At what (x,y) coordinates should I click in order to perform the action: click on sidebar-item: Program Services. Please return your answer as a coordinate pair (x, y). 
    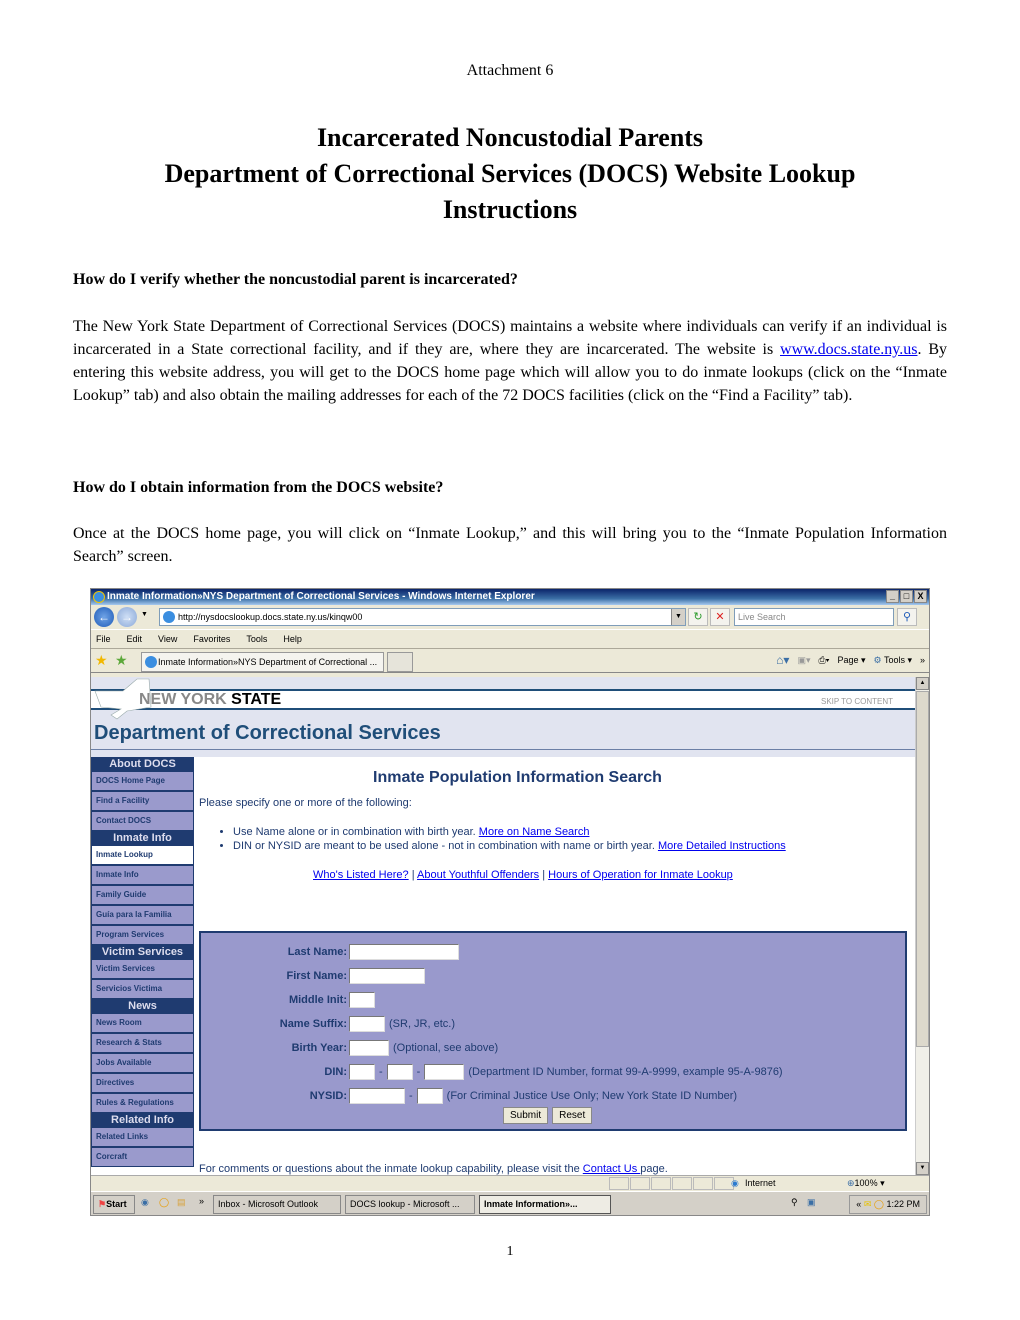
    Looking at the image, I should click on (142, 935).